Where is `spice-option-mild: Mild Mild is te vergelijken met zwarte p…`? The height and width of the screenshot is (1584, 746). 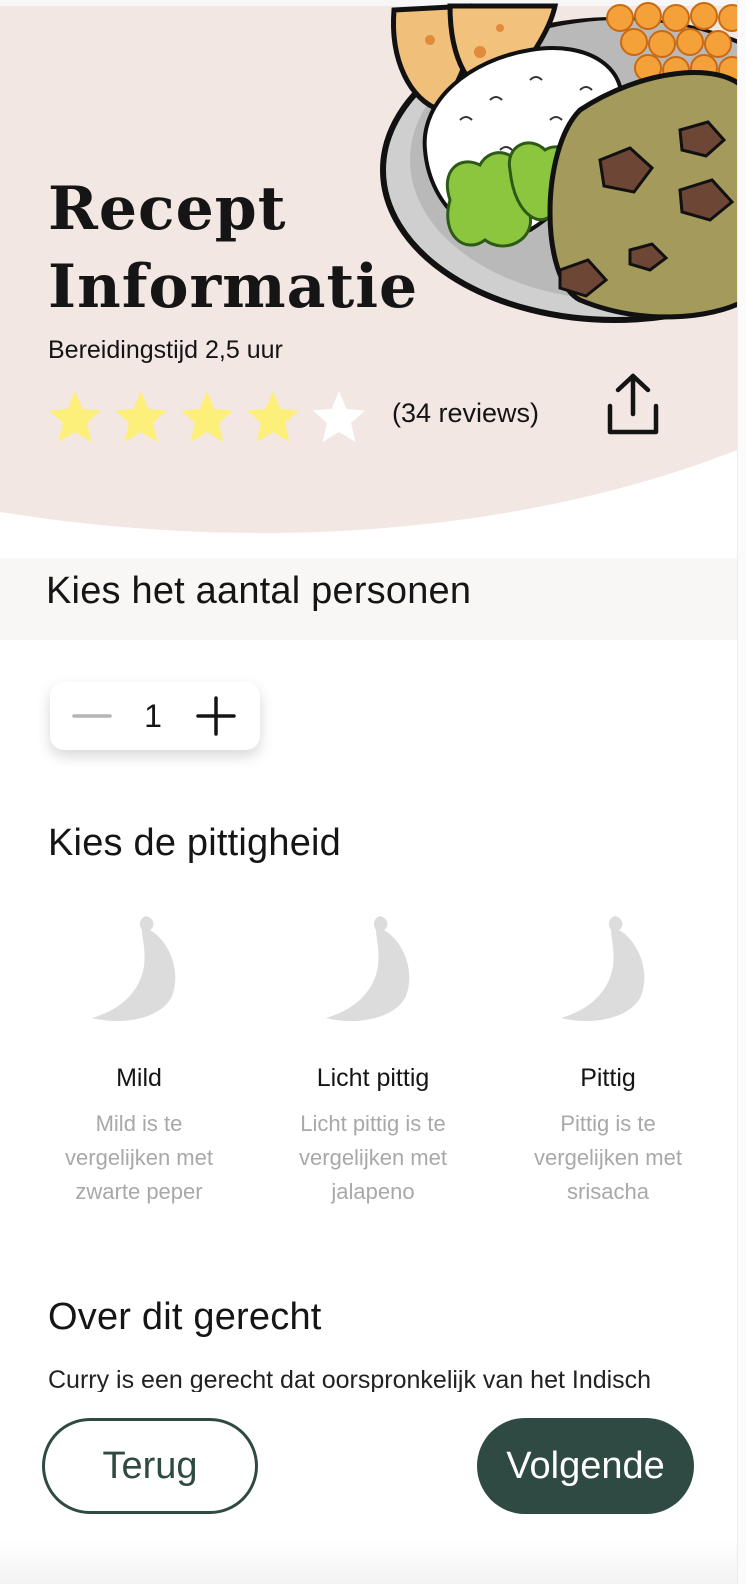 spice-option-mild: Mild Mild is te vergelijken met zwarte p… is located at coordinates (139, 1059).